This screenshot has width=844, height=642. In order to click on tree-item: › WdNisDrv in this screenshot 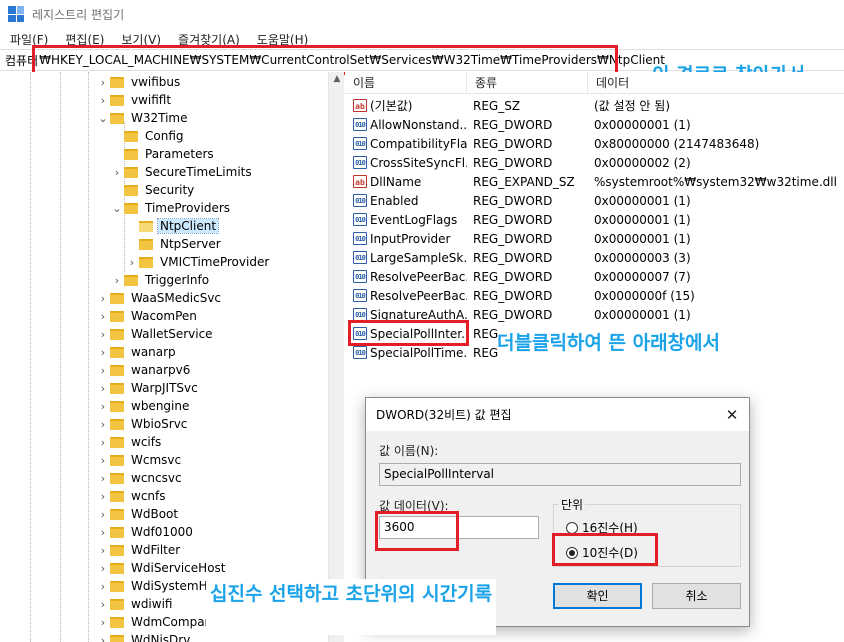, I will do `click(144, 636)`.